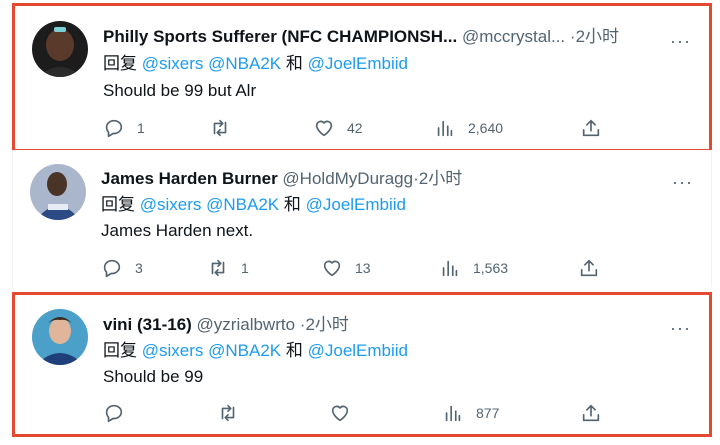 This screenshot has width=720, height=445. What do you see at coordinates (147, 324) in the screenshot?
I see `display-name: vini (31-16)` at bounding box center [147, 324].